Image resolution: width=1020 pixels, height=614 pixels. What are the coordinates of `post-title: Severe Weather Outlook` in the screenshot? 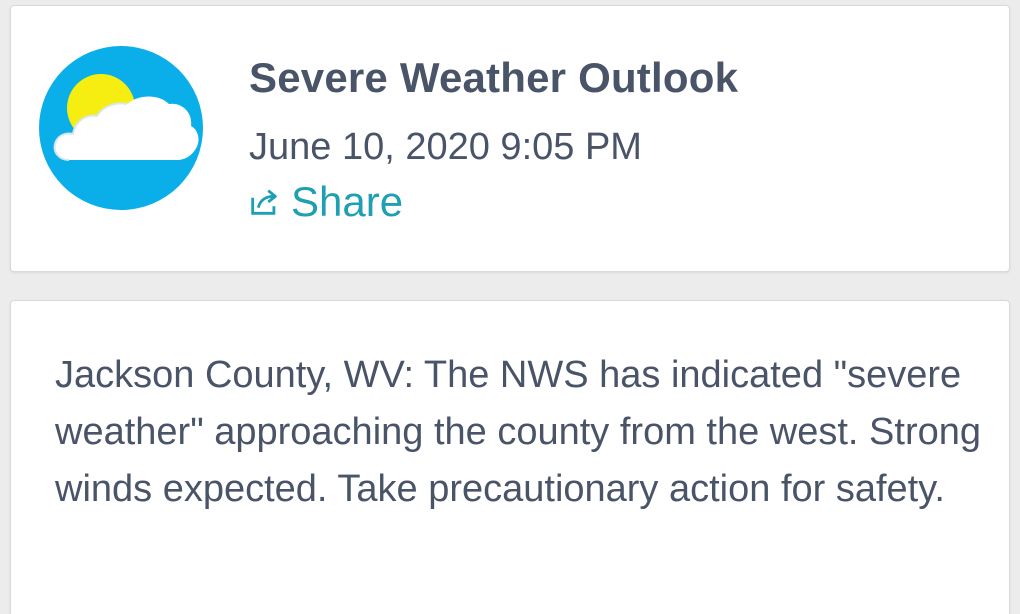 It's located at (494, 77).